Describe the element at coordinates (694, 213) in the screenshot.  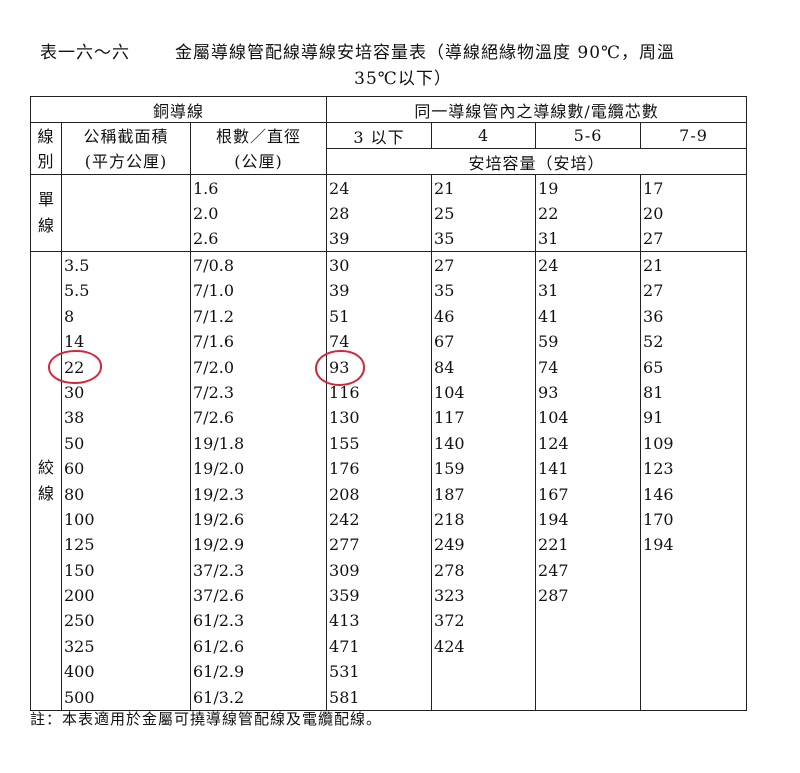
I see `single-c79-cell: 17 20 27` at that location.